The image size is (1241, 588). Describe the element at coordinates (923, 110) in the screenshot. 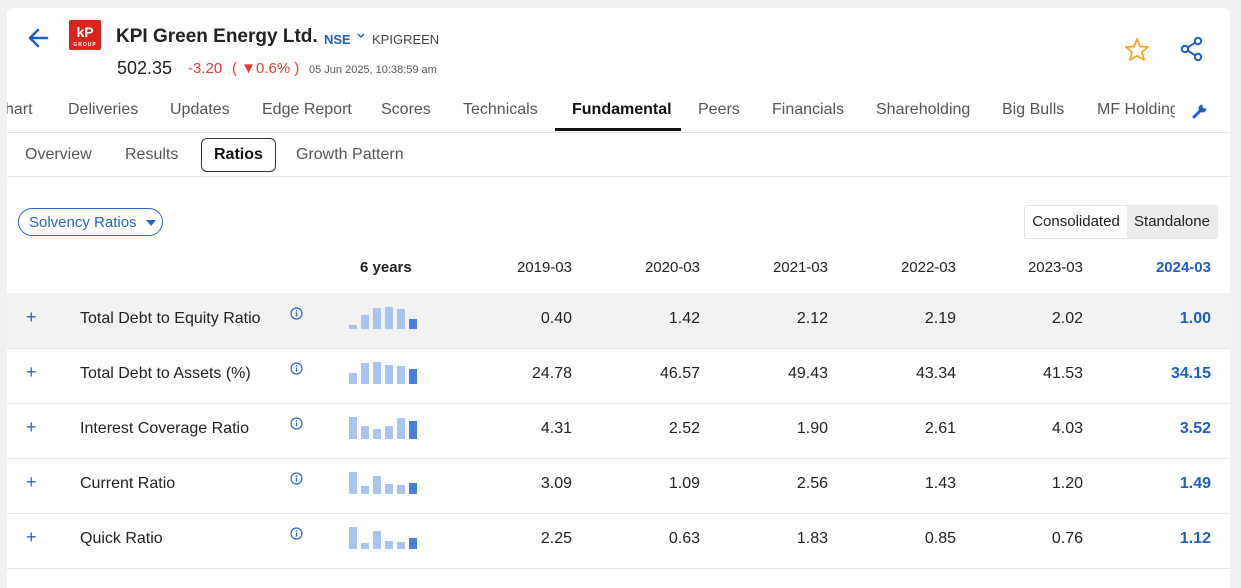

I see `tab-shareholding: Shareholding` at that location.